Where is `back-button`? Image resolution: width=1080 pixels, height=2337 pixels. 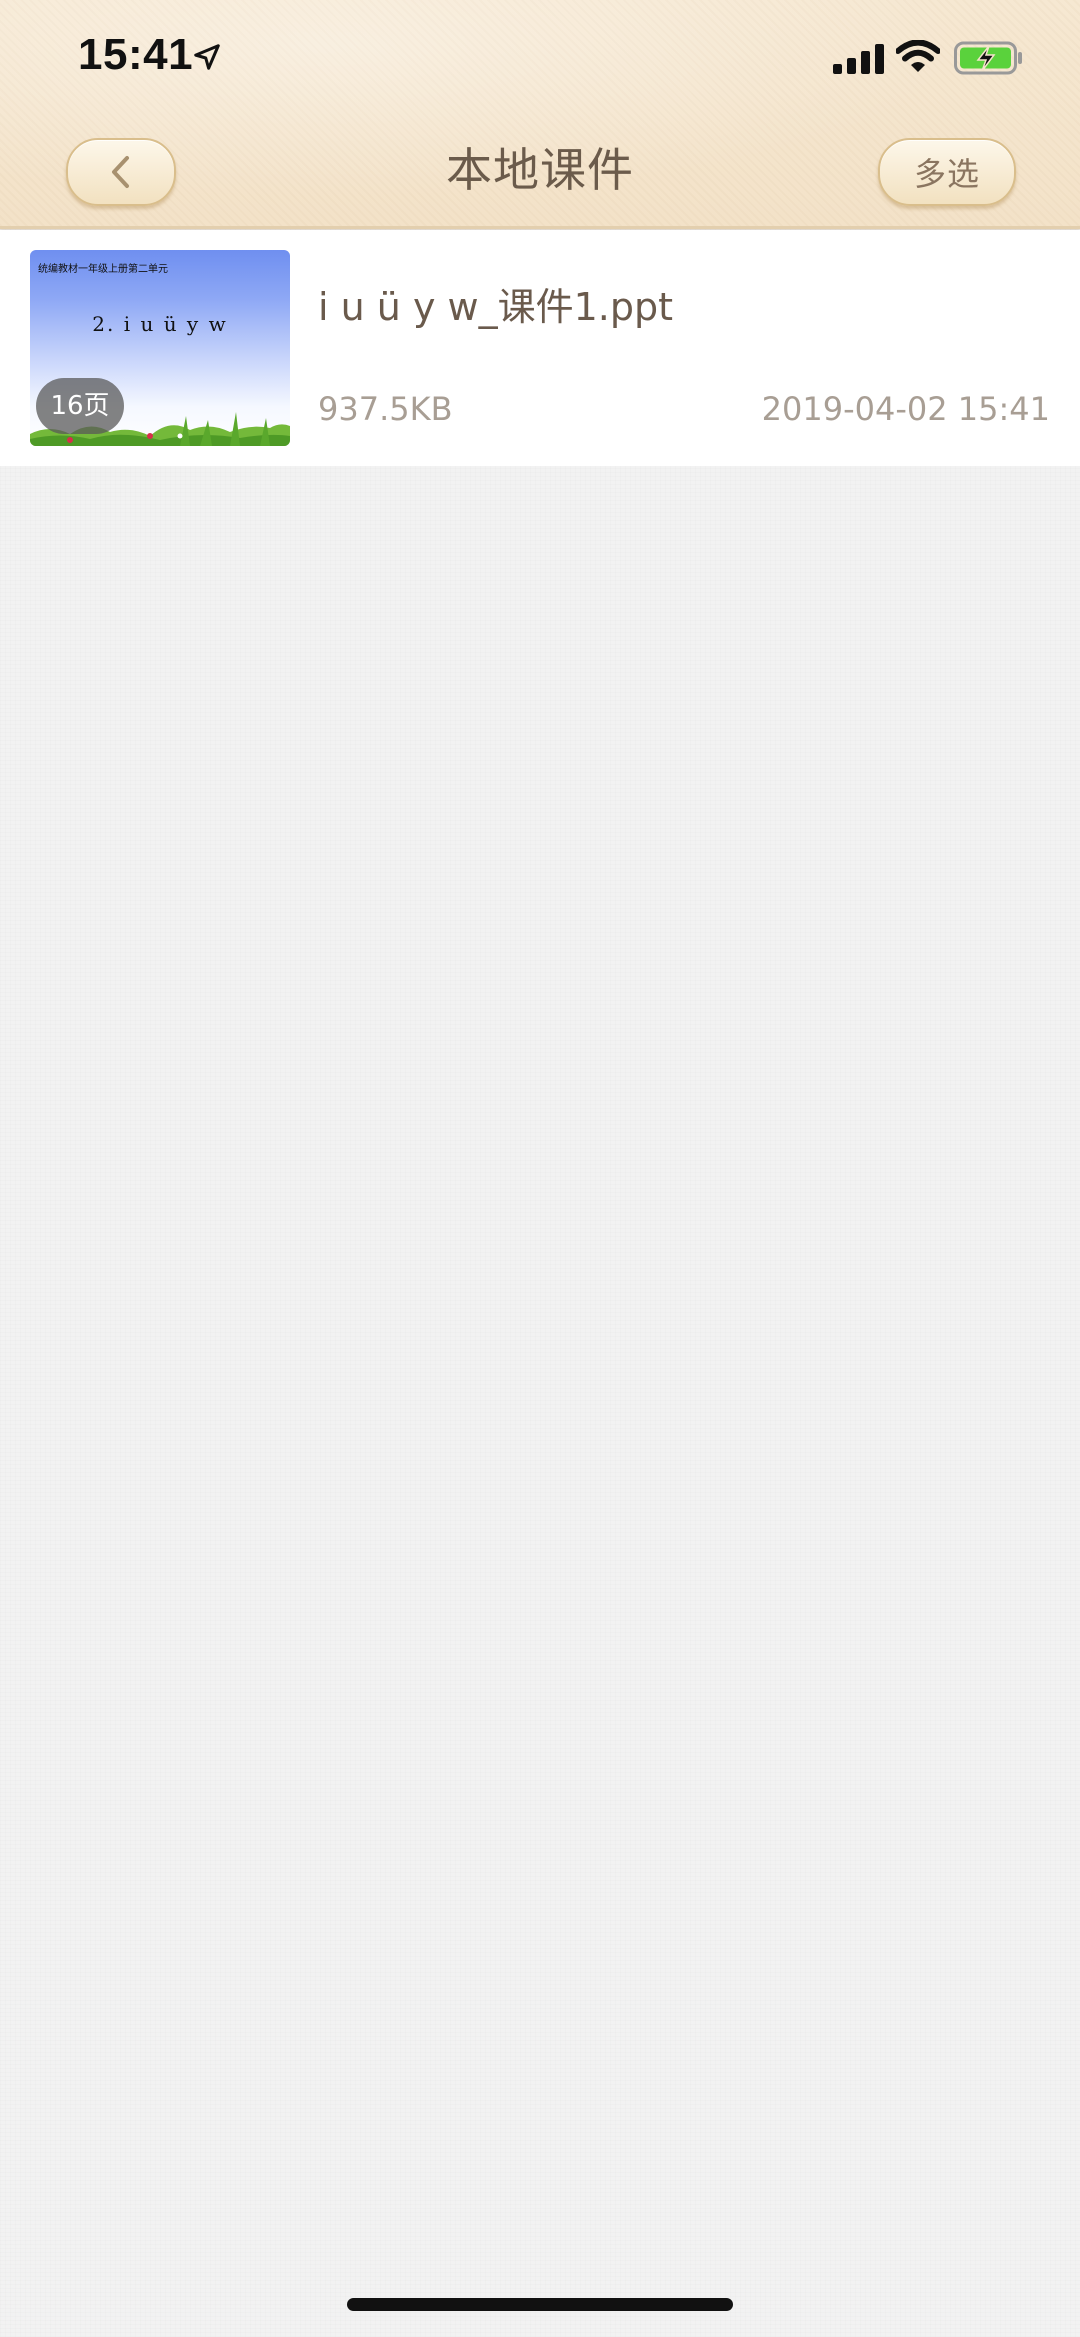 back-button is located at coordinates (121, 172).